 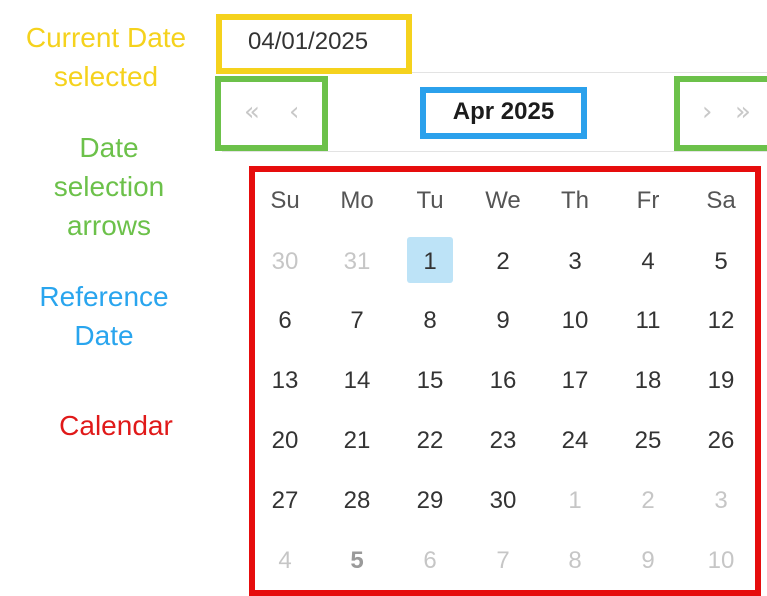 I want to click on current-date-highlight-box, so click(x=314, y=44).